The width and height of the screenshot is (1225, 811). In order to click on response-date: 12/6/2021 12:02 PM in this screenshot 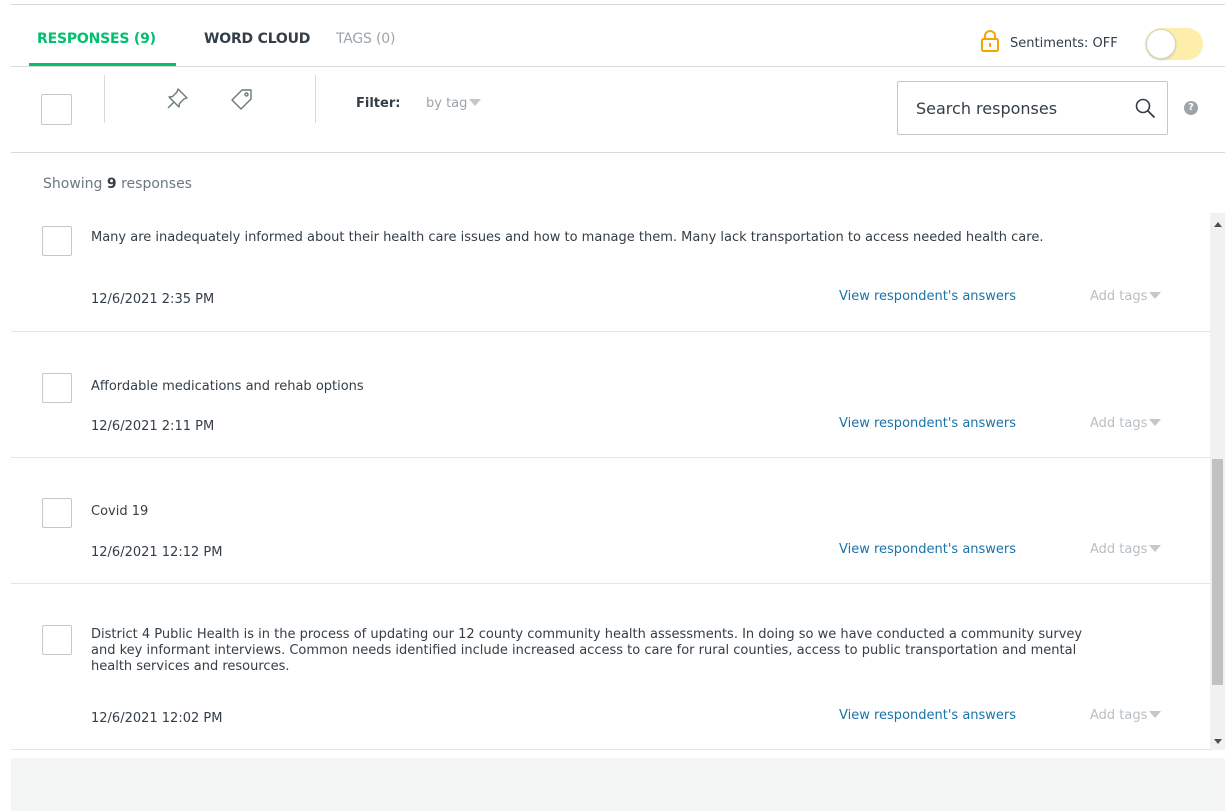, I will do `click(157, 718)`.